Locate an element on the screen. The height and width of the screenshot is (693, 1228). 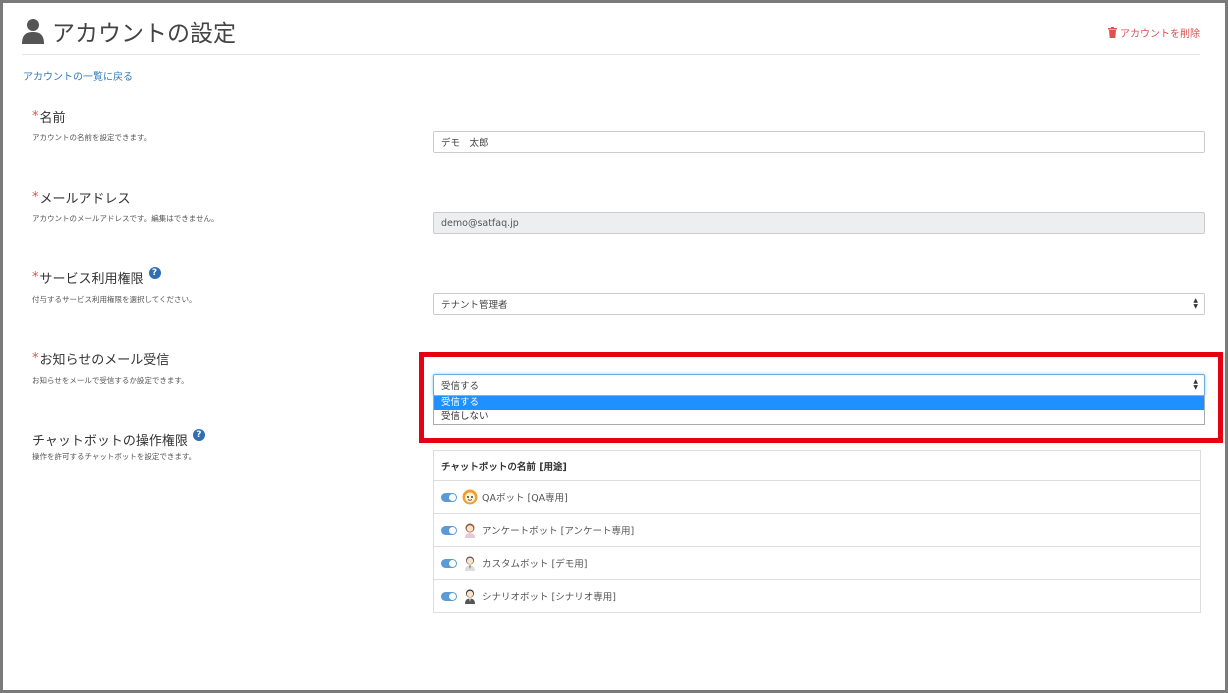
page-title: アカウントの設定 is located at coordinates (129, 31).